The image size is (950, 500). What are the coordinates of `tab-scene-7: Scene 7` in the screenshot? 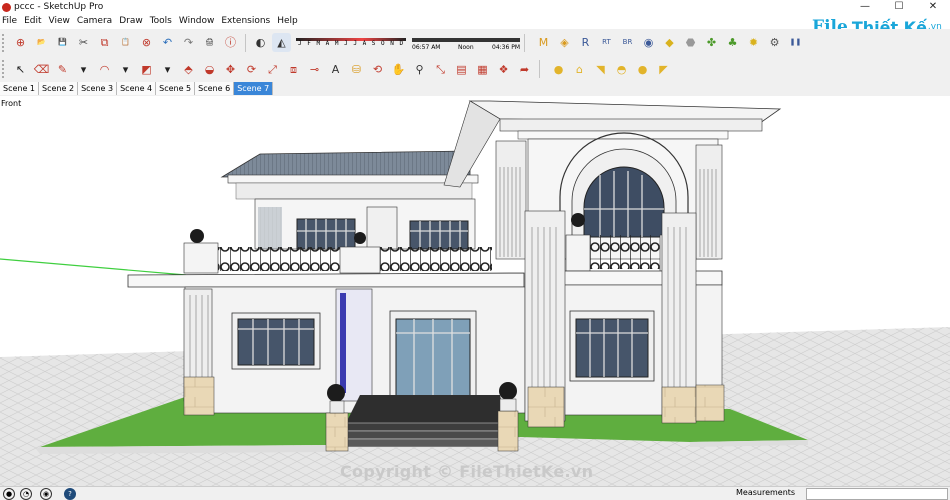 It's located at (254, 88).